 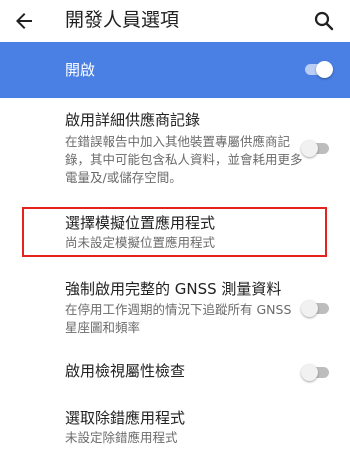 What do you see at coordinates (80, 70) in the screenshot?
I see `master-switch-label: 開啟` at bounding box center [80, 70].